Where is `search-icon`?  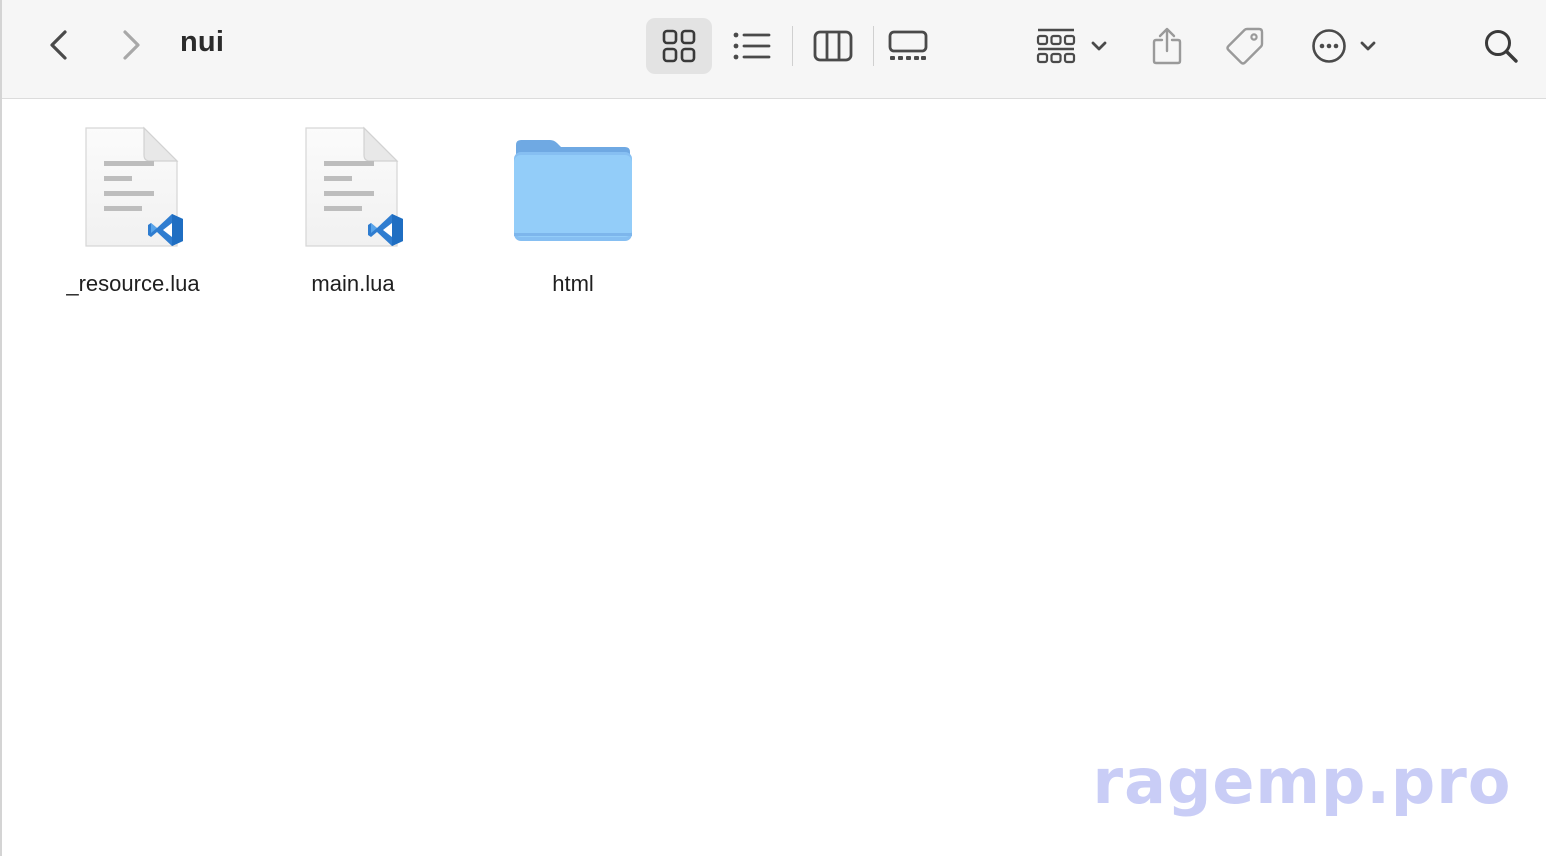
search-icon is located at coordinates (1501, 46).